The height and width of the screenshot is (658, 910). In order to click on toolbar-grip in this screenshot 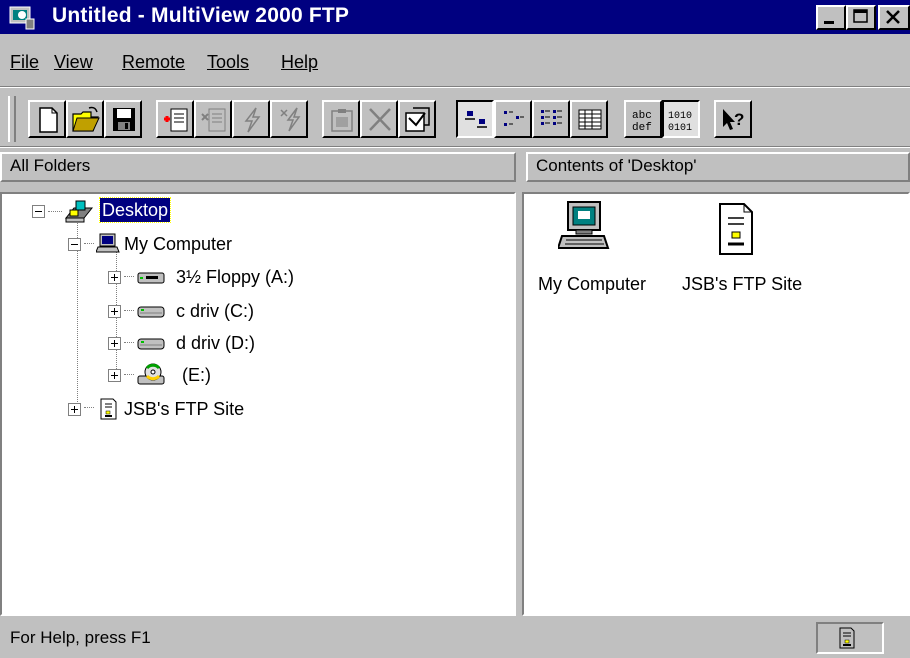, I will do `click(12, 119)`.